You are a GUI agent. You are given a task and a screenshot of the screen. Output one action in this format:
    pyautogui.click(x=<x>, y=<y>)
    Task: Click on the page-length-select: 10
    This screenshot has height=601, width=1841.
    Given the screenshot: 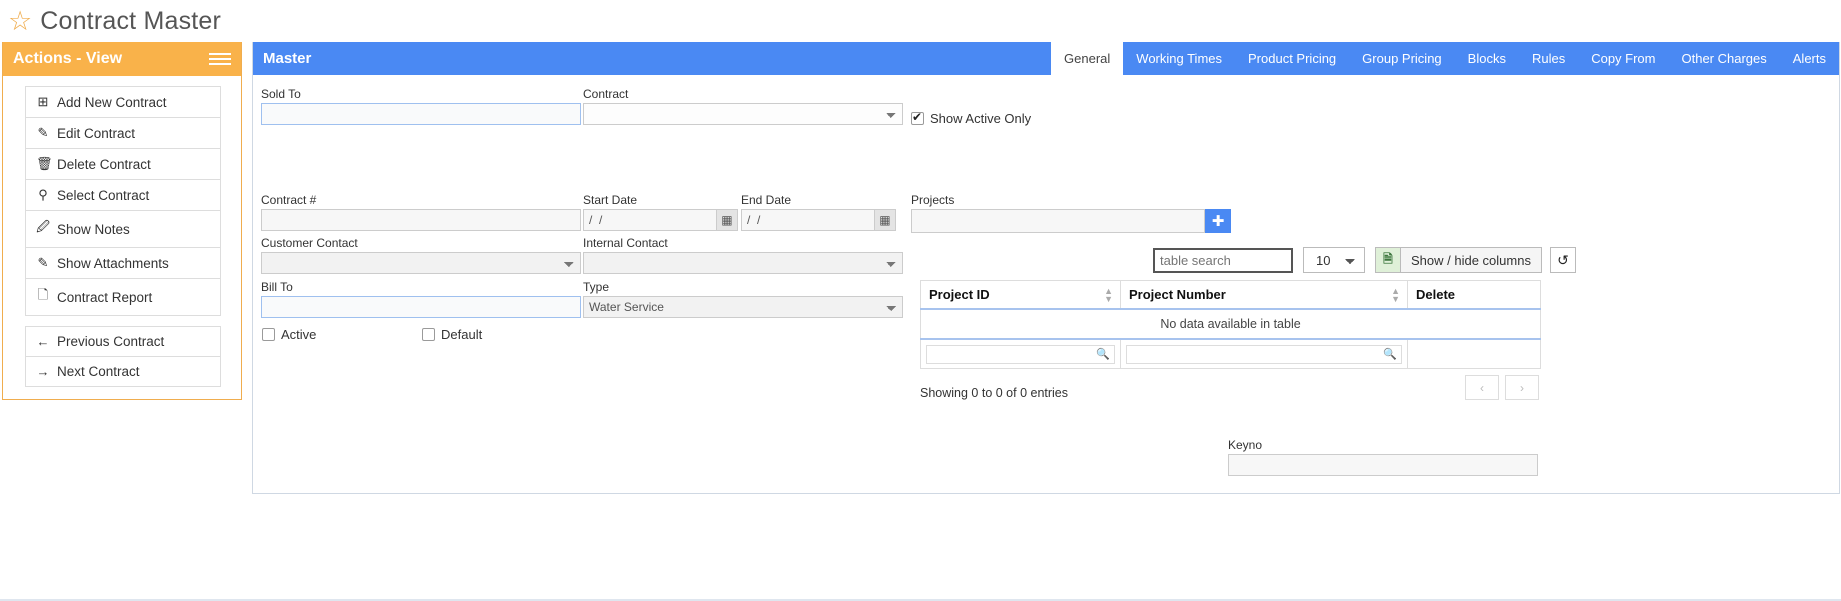 What is the action you would take?
    pyautogui.click(x=1334, y=260)
    